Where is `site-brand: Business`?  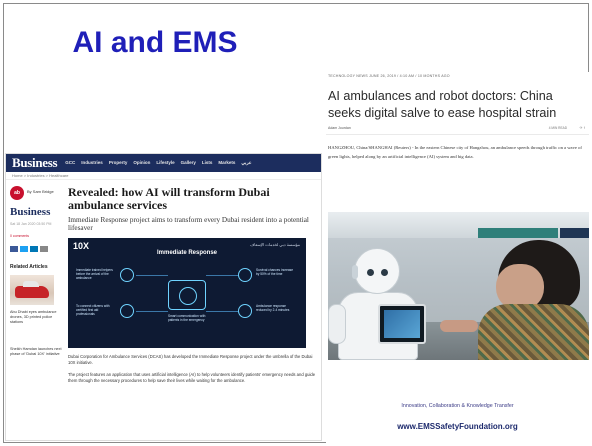 site-brand: Business is located at coordinates (35, 162).